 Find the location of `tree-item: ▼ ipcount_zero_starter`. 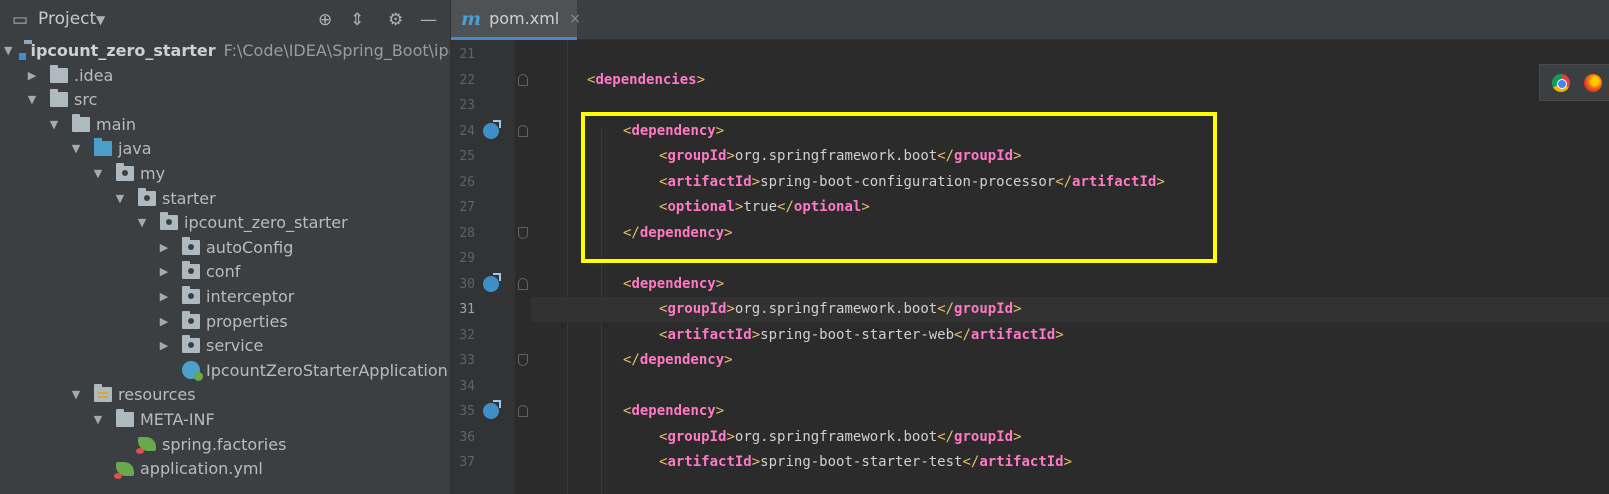

tree-item: ▼ ipcount_zero_starter is located at coordinates (225, 222).